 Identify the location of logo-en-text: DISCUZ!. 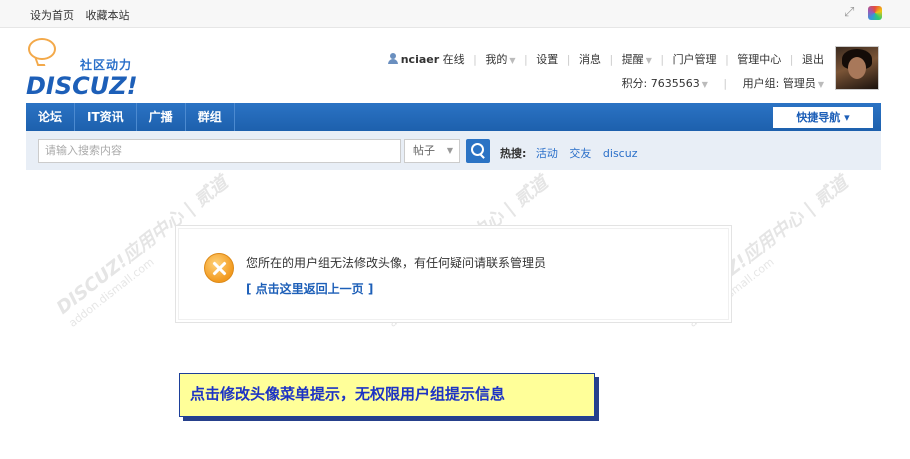
(82, 86).